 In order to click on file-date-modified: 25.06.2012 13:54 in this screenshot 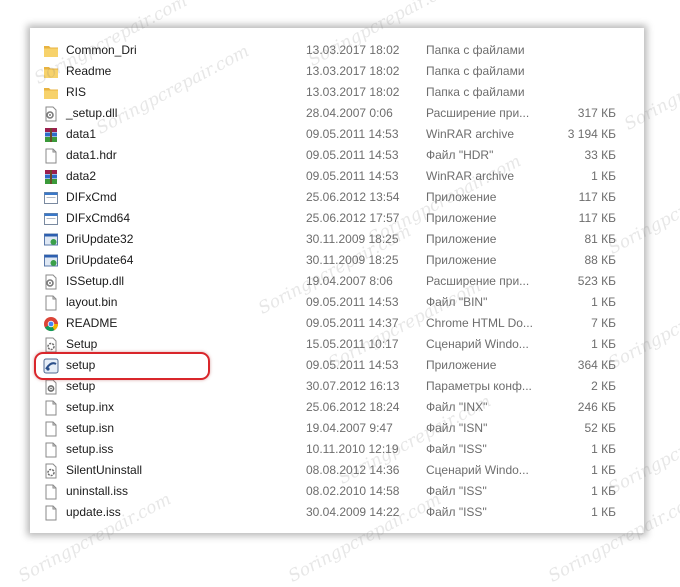, I will do `click(353, 197)`.